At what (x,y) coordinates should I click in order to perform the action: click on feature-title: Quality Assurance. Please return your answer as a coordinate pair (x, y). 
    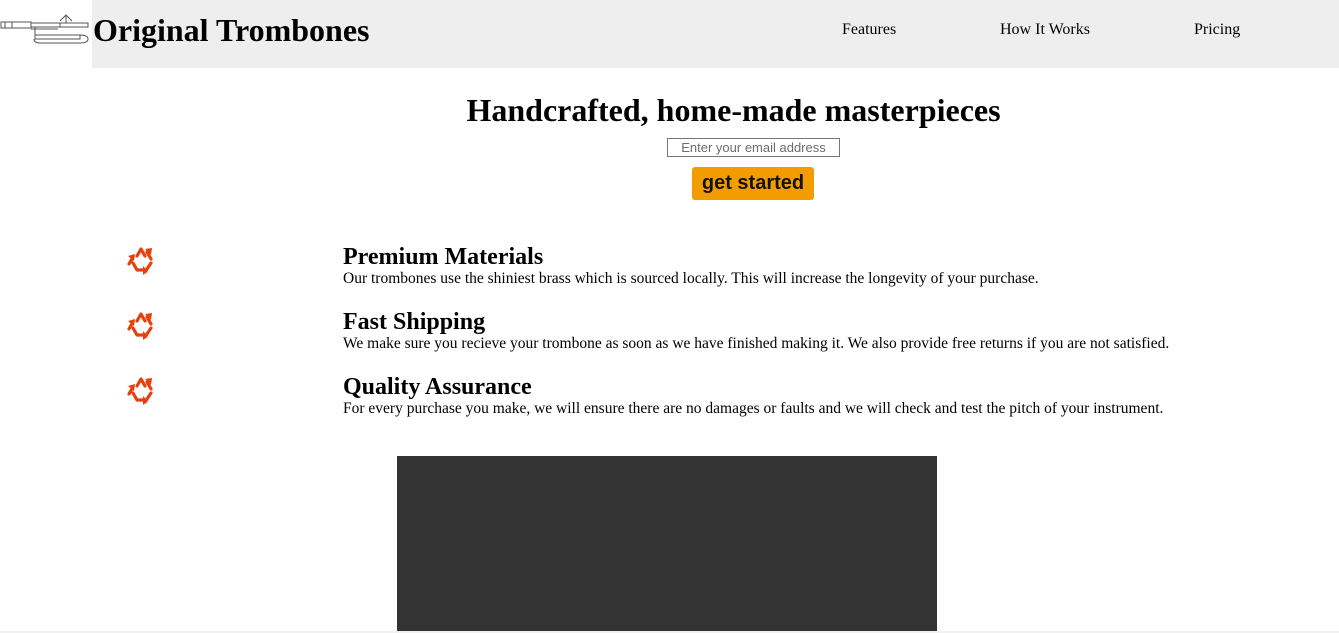
    Looking at the image, I should click on (437, 387).